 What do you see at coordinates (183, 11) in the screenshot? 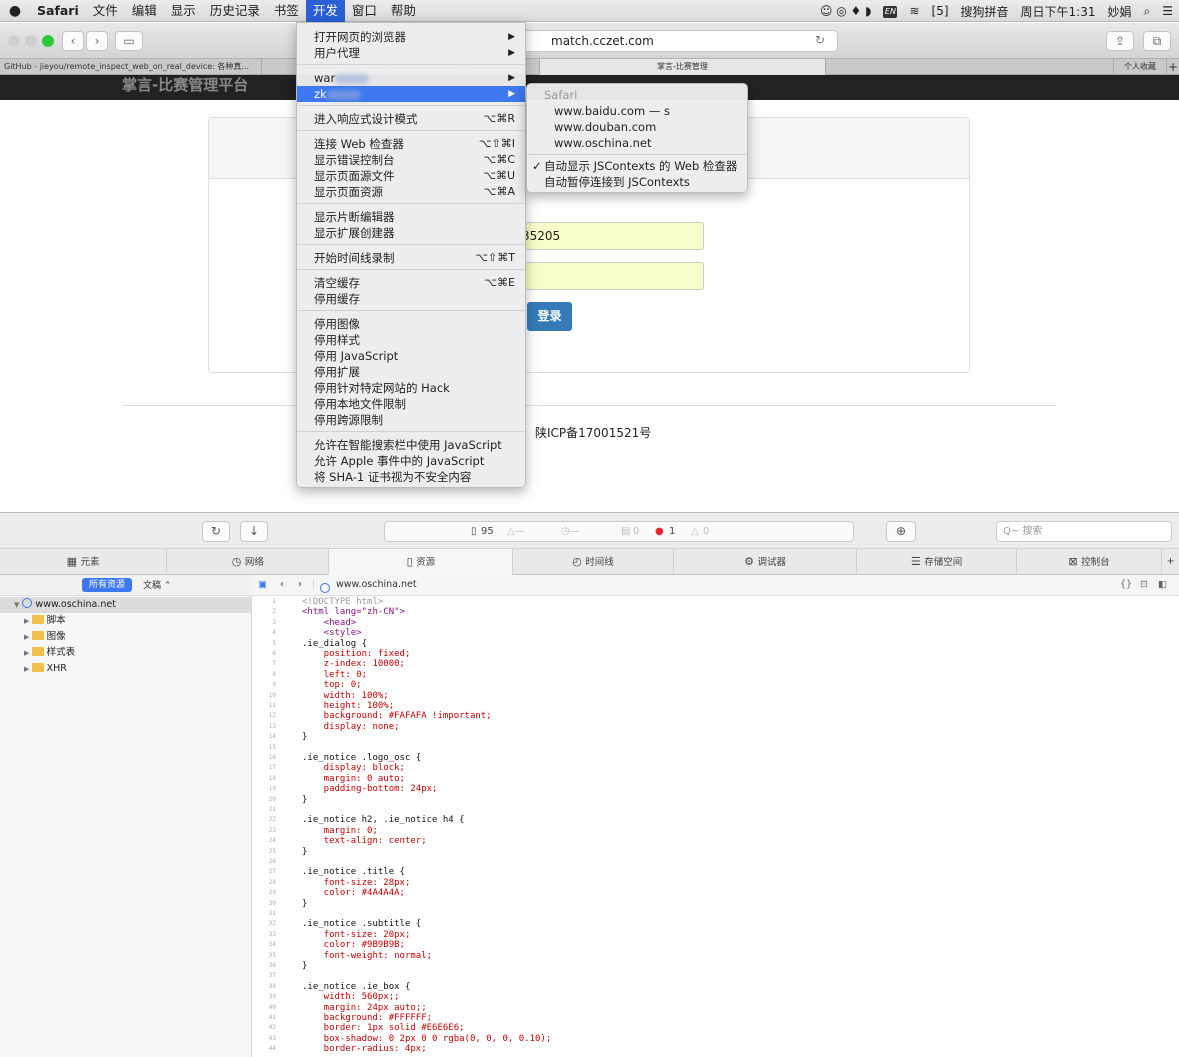
I see `menu-3: 显示` at bounding box center [183, 11].